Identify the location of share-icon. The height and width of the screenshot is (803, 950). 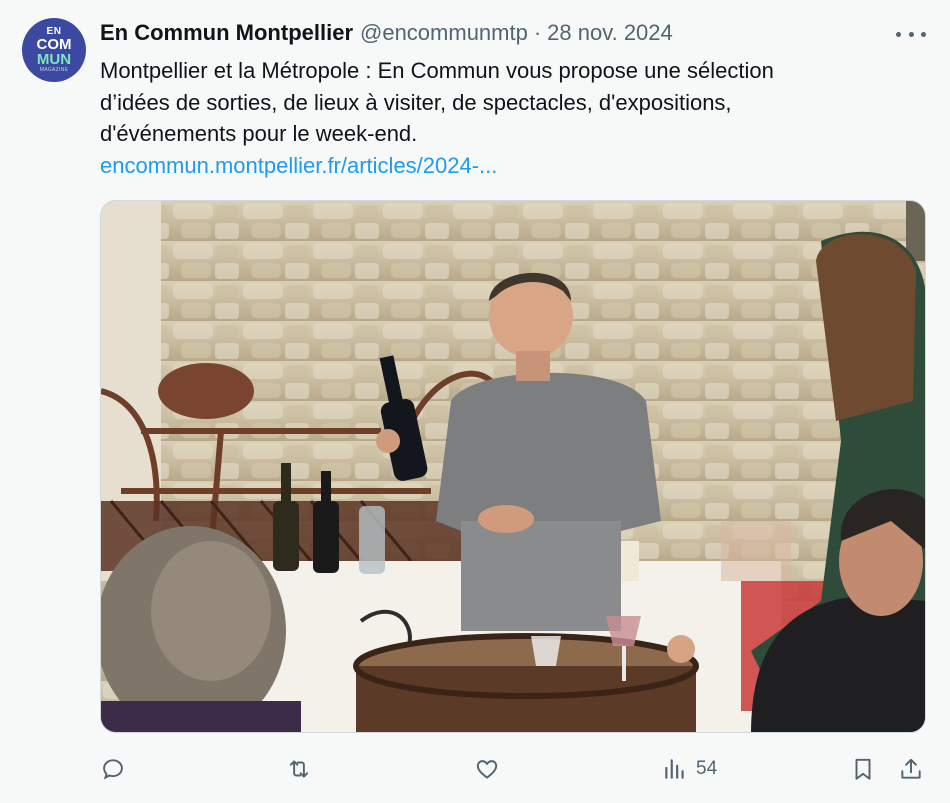
(911, 768).